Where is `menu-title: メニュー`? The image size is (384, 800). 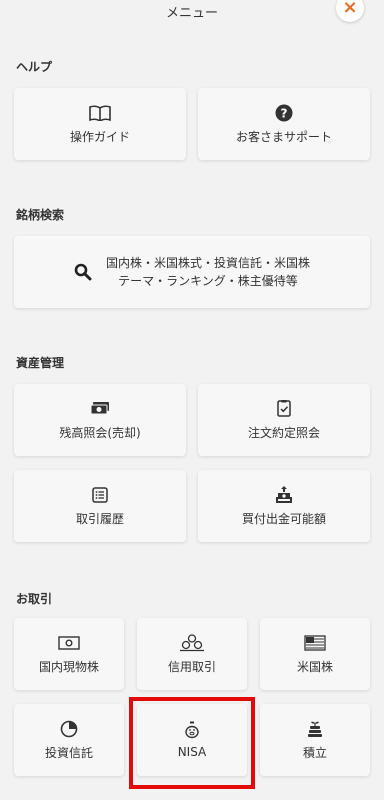 menu-title: メニュー is located at coordinates (191, 13).